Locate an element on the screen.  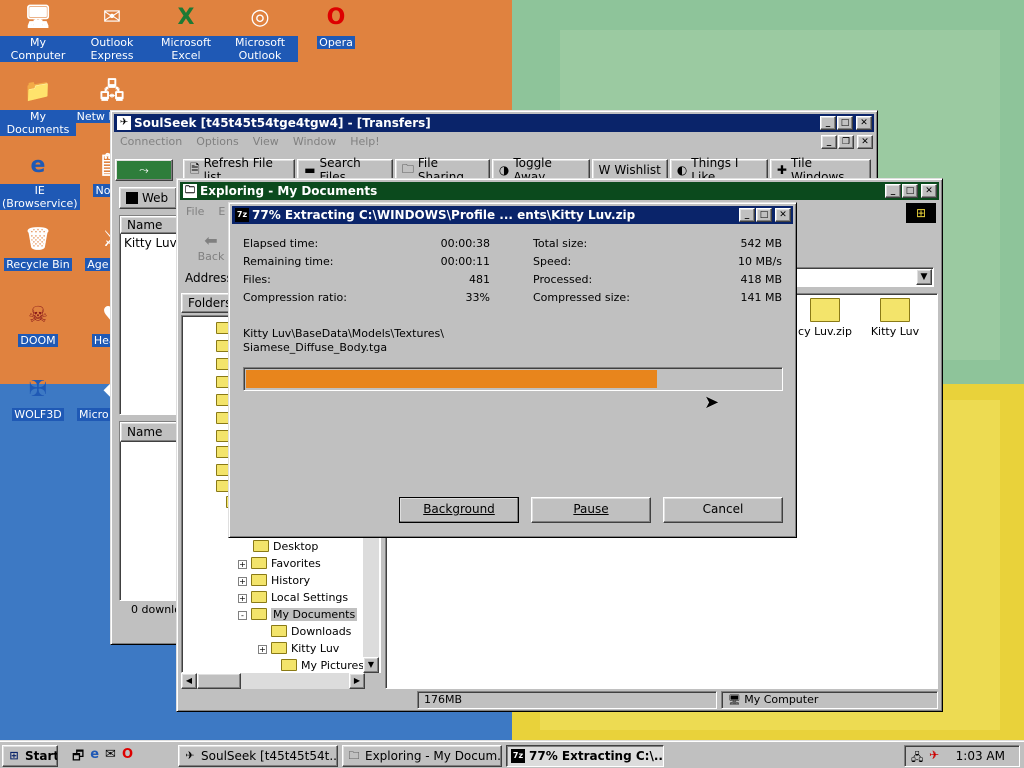
mdi-minimize-button: _ is located at coordinates (829, 142).